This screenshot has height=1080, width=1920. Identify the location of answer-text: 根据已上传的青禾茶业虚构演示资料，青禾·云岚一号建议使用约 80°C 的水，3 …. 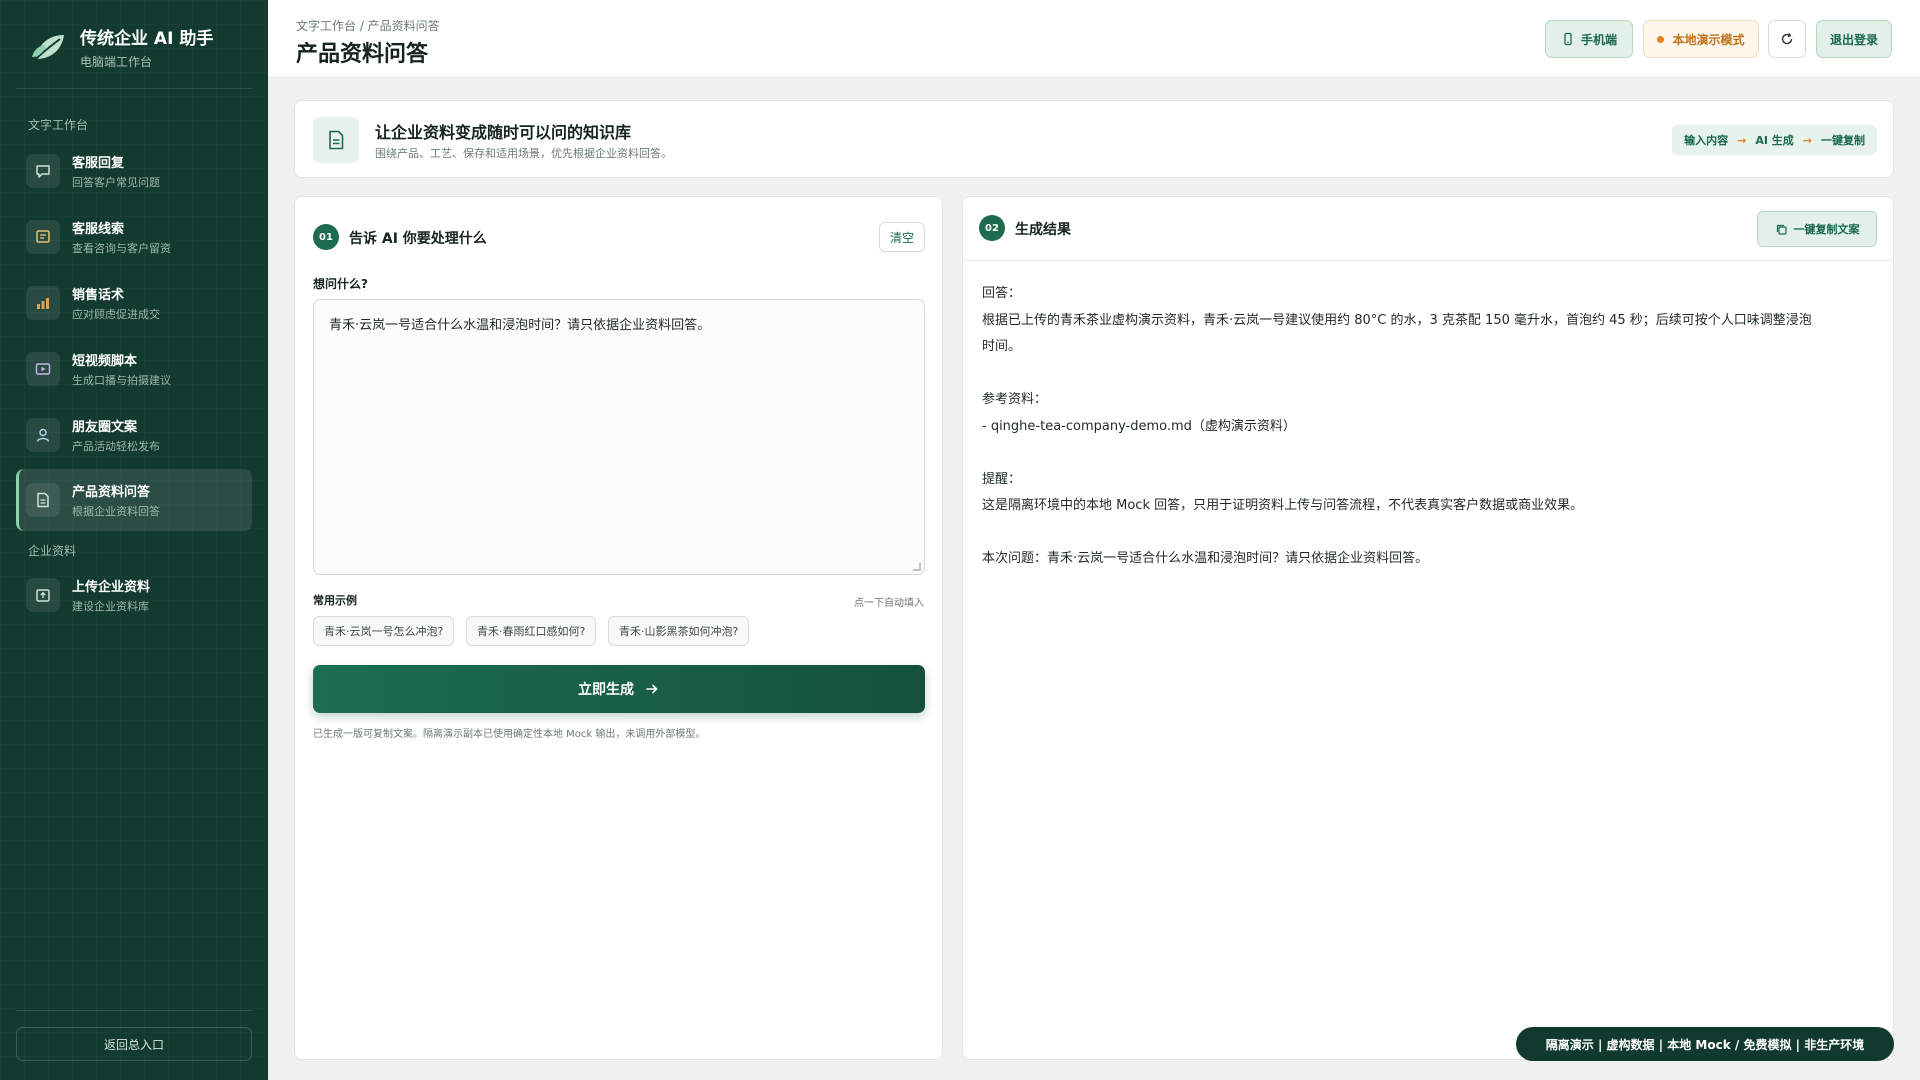
(1397, 320).